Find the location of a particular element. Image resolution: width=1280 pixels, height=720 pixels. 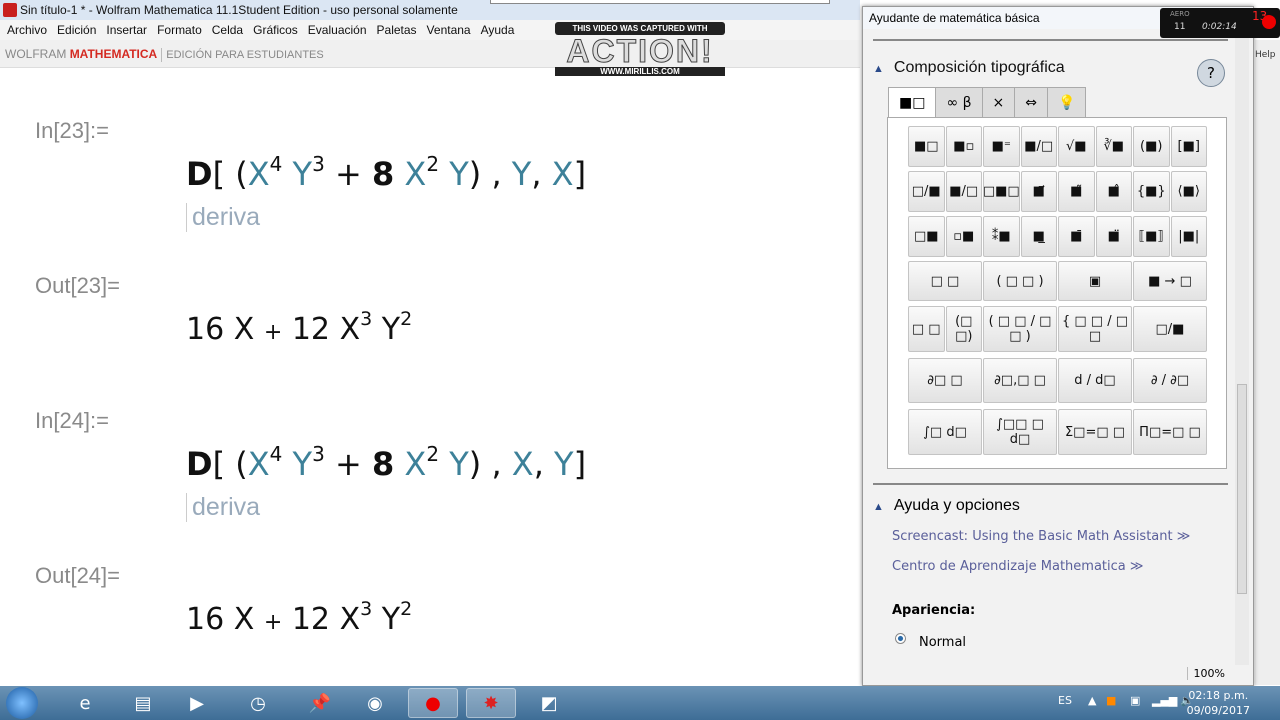

template-button: ∫□□ □ d□ is located at coordinates (1020, 432).